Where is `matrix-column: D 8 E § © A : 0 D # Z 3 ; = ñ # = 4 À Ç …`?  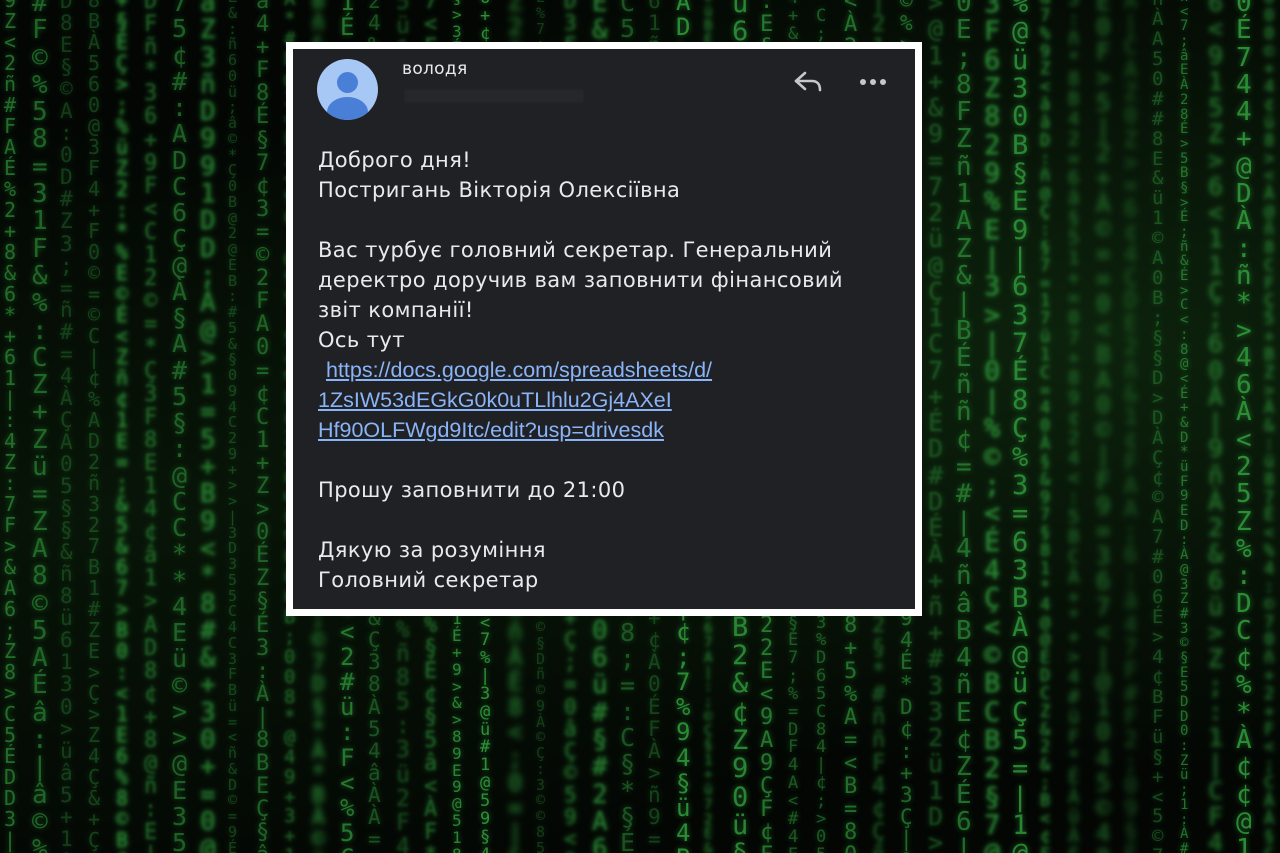
matrix-column: D 8 E § © A : 0 D # Z 3 ; = ñ # = 4 À Ç … is located at coordinates (66, 426).